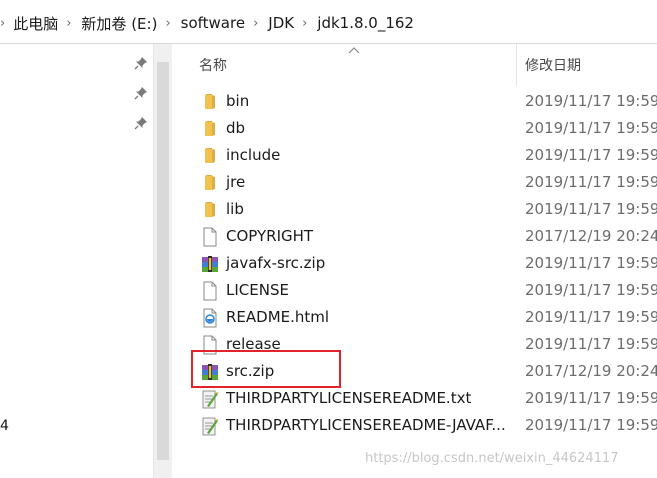 The image size is (657, 478). Describe the element at coordinates (213, 65) in the screenshot. I see `column-header-name: 名称` at that location.